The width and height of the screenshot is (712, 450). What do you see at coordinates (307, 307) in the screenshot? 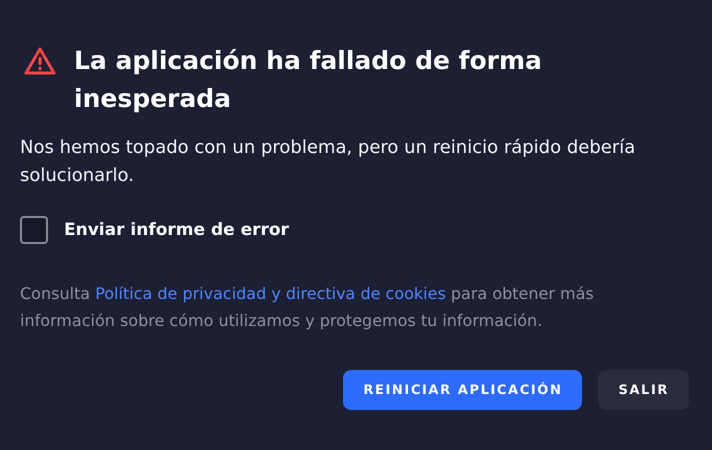
I see `privacy-notice: Consulta Política de privacidad y directiva de cookies para obtener más información sobre cómo utilizamos y protegemos tu información.` at bounding box center [307, 307].